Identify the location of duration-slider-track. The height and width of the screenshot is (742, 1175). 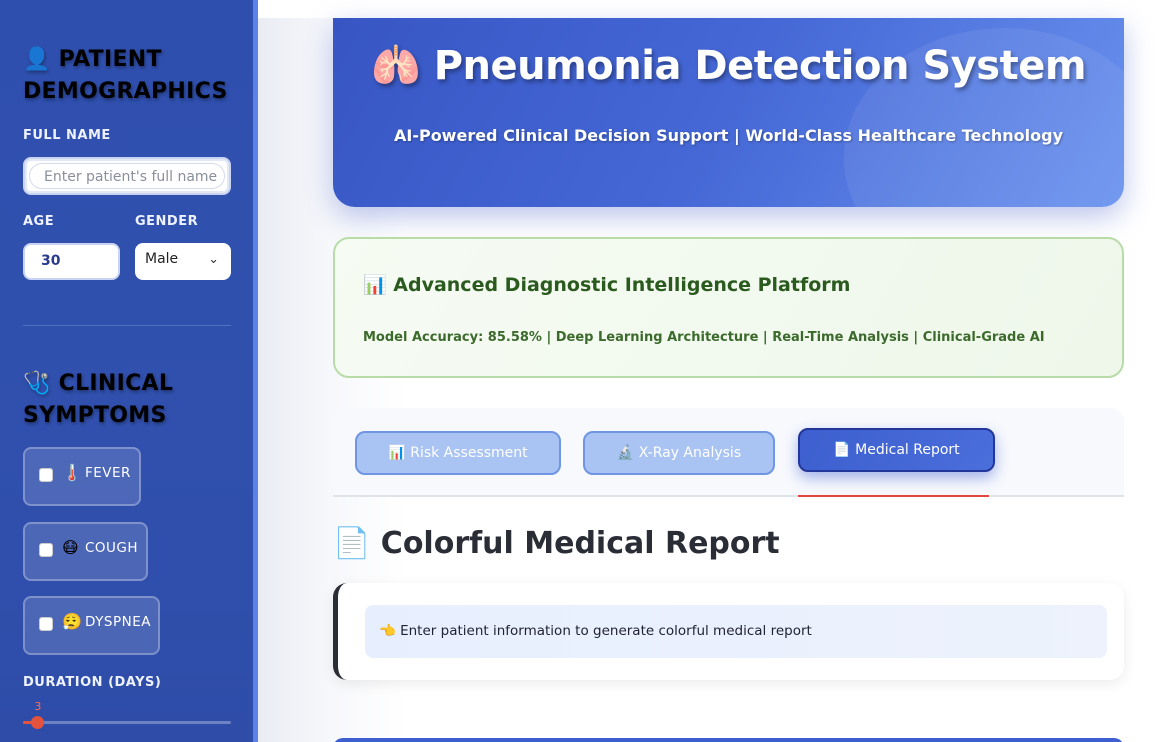
(127, 722).